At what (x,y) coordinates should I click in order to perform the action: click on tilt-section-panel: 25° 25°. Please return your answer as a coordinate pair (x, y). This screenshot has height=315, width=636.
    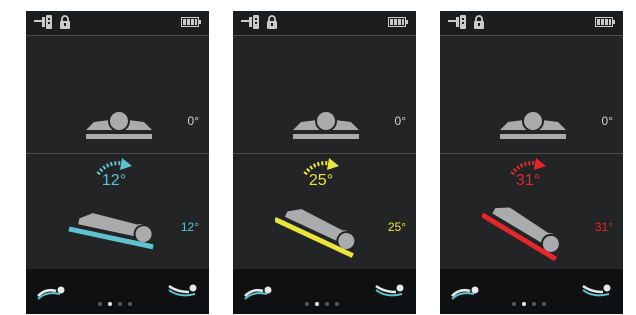
    Looking at the image, I should click on (324, 211).